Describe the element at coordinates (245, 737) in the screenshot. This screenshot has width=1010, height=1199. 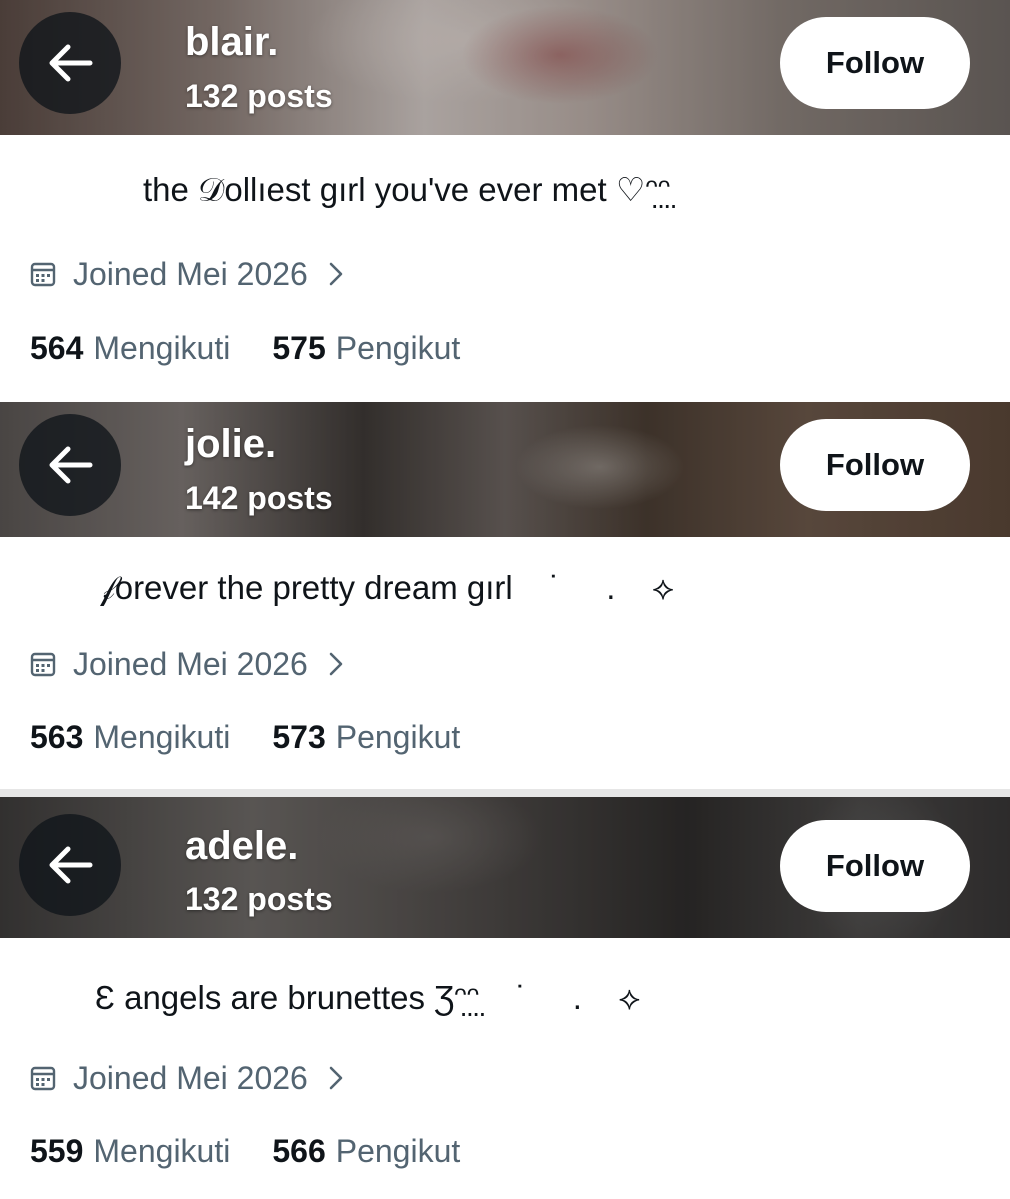
I see `follow-stats: 563 Mengikuti 573 Pengikut` at that location.